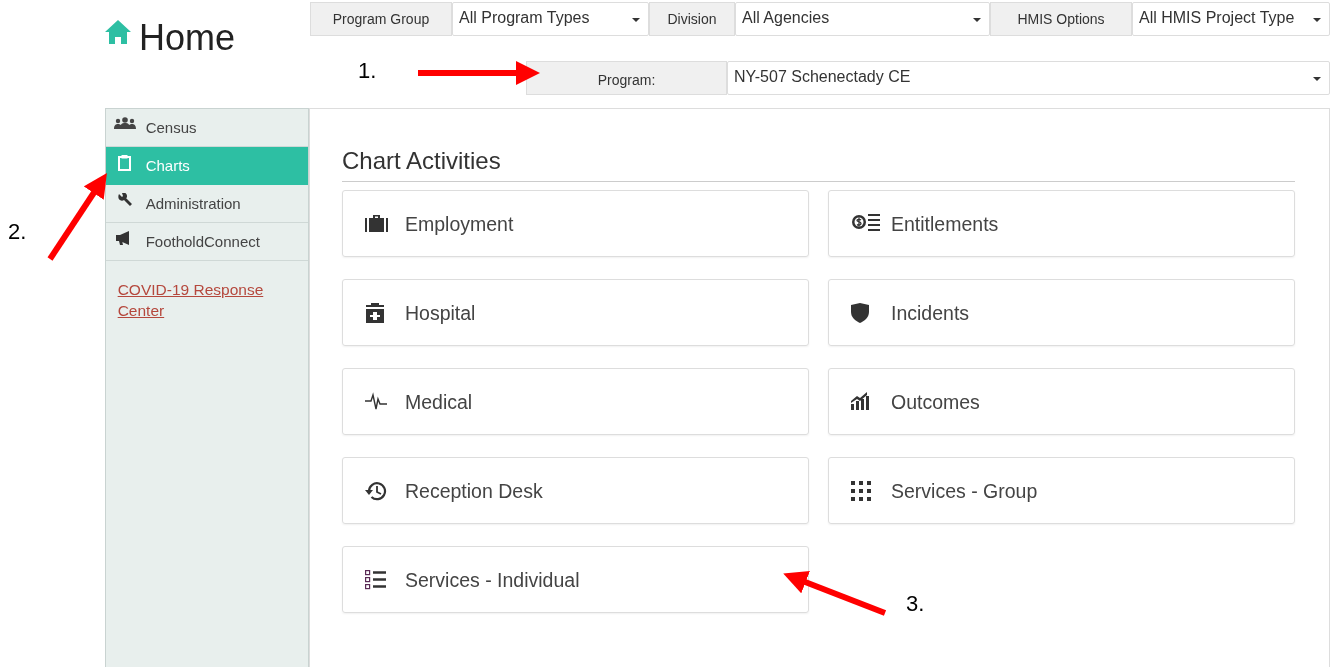 The height and width of the screenshot is (667, 1332). I want to click on shield-icon, so click(860, 313).